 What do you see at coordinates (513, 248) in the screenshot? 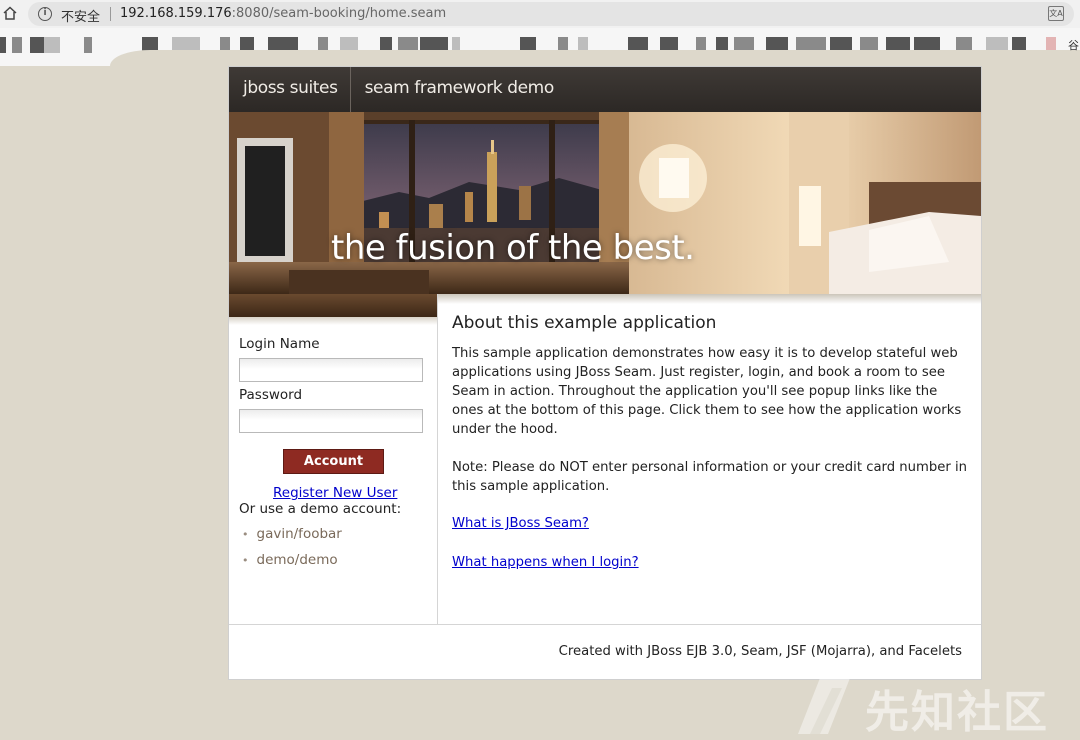
I see `hero-tagline: the fusion of the best.` at bounding box center [513, 248].